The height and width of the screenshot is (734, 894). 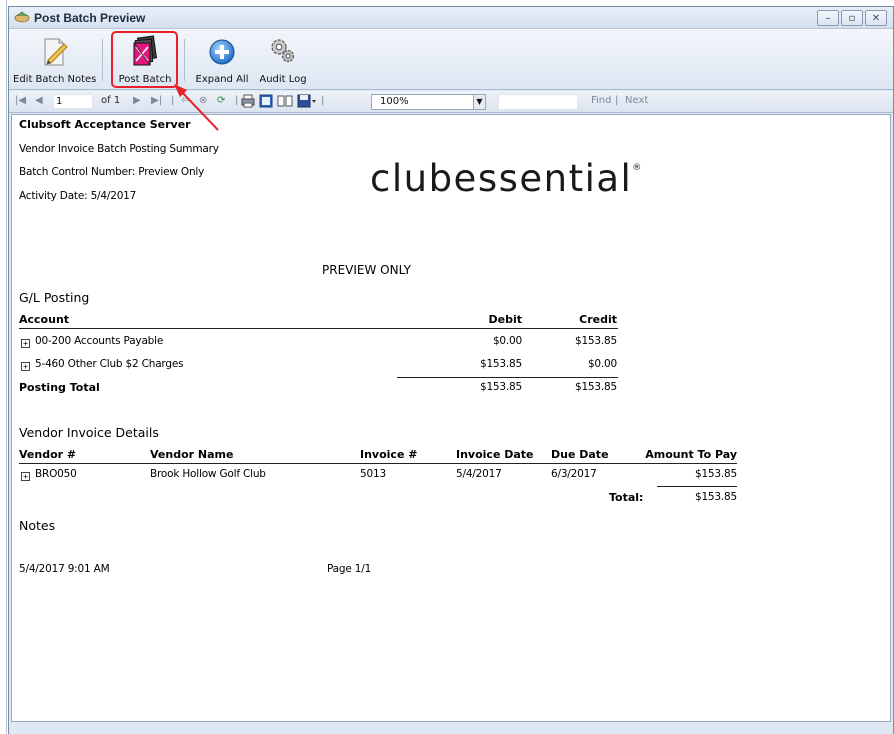 What do you see at coordinates (56, 474) in the screenshot?
I see `vendor-num-cell: BRO050` at bounding box center [56, 474].